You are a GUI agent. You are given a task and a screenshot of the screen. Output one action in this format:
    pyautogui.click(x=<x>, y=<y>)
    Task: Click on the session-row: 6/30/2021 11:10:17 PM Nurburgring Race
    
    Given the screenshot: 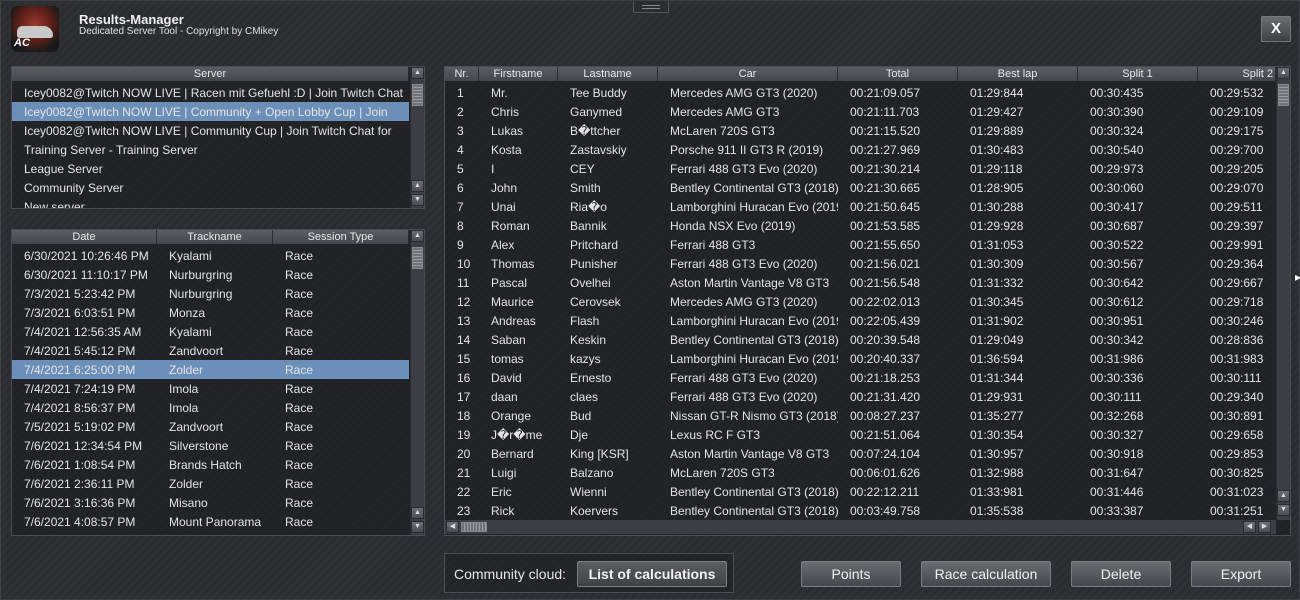 What is the action you would take?
    pyautogui.click(x=210, y=274)
    